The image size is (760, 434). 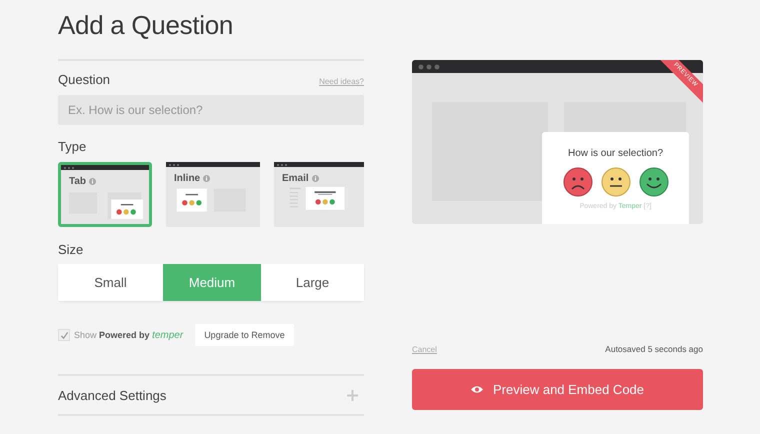 I want to click on happy-face-icon, so click(x=653, y=182).